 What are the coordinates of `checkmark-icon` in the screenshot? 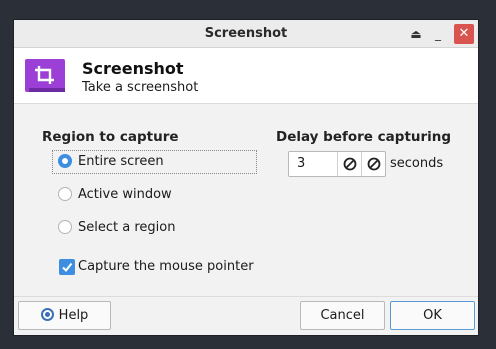 It's located at (67, 267).